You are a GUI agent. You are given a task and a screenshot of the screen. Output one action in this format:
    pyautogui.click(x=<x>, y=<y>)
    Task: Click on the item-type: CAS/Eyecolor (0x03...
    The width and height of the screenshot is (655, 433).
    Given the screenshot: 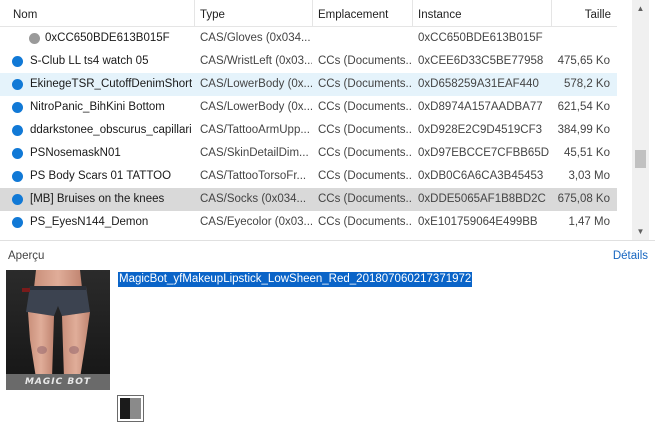 What is the action you would take?
    pyautogui.click(x=256, y=222)
    